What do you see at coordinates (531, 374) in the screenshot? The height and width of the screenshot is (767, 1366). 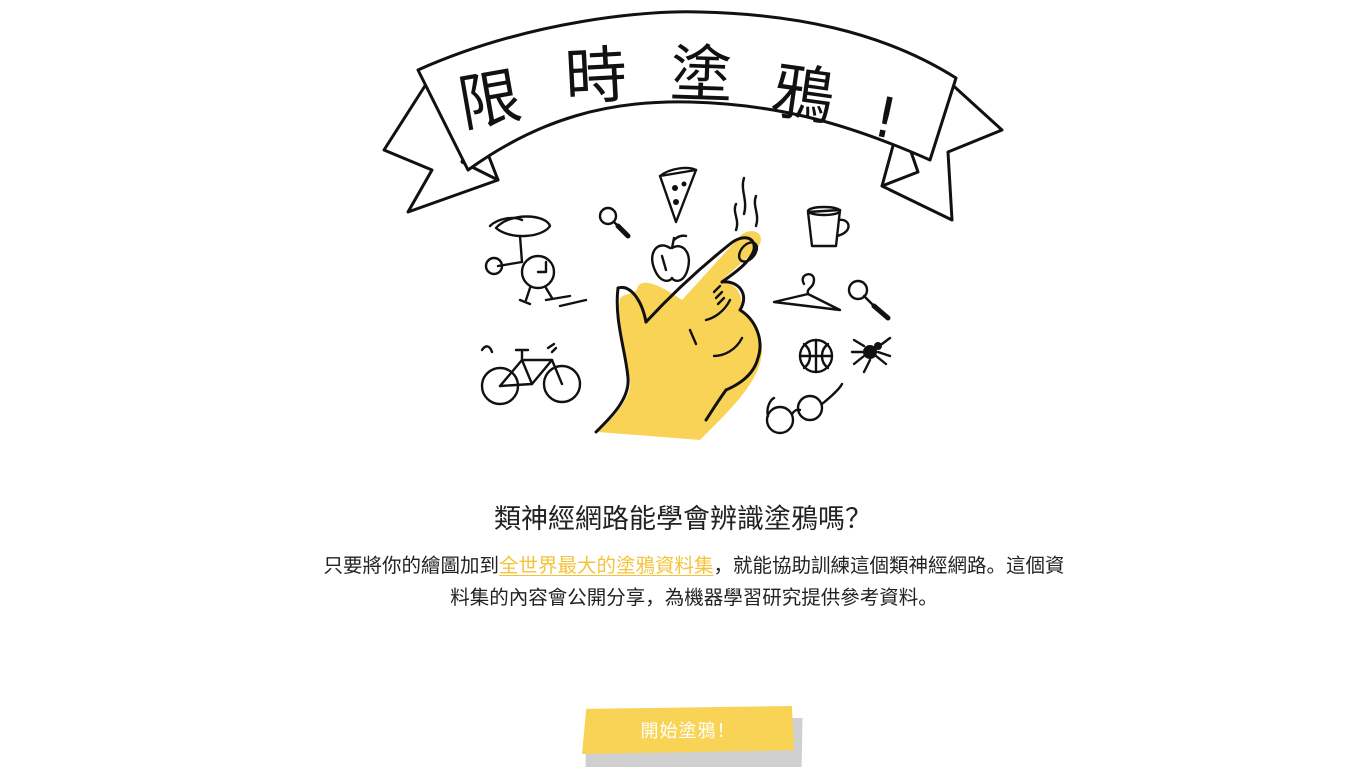 I see `bicycle-icon` at bounding box center [531, 374].